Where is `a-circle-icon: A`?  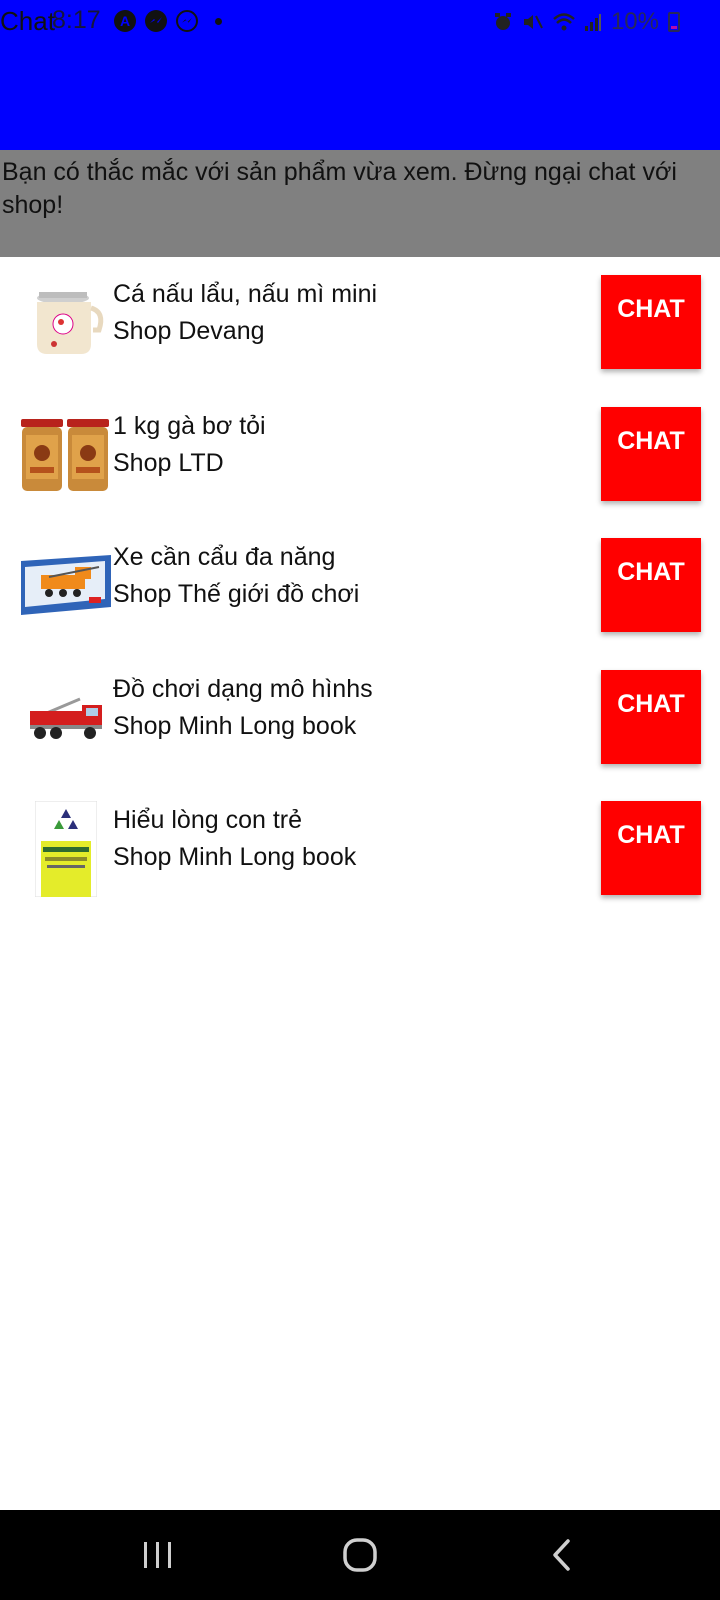
a-circle-icon: A is located at coordinates (125, 21).